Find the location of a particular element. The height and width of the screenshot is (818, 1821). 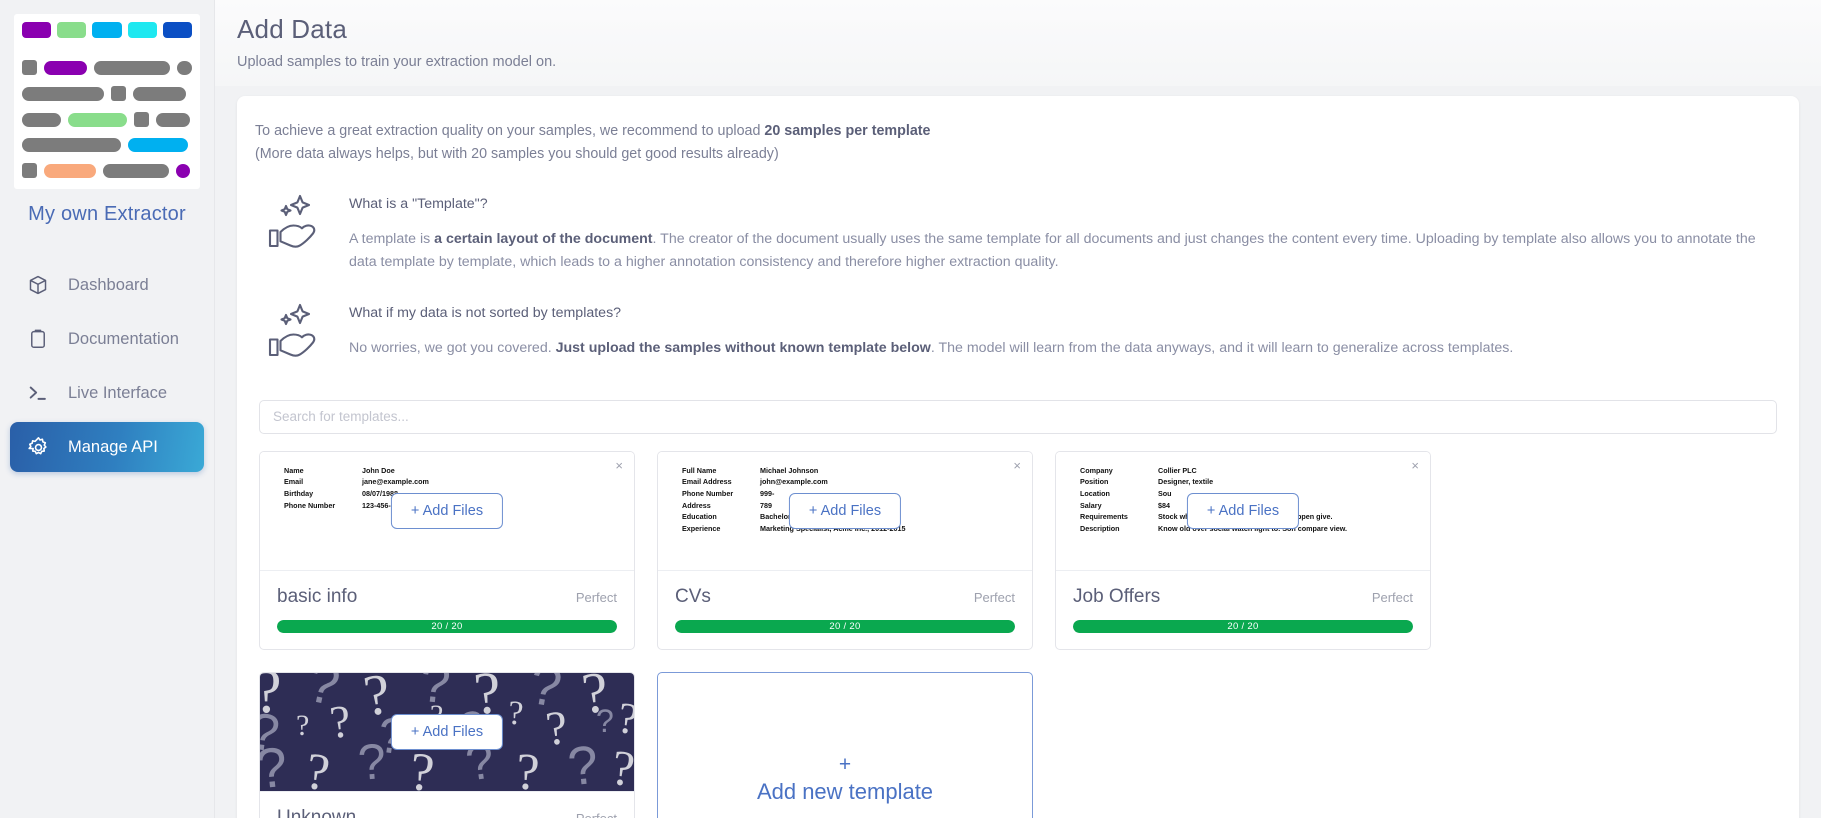

recommendation-bold: 20 samples per template is located at coordinates (847, 131).